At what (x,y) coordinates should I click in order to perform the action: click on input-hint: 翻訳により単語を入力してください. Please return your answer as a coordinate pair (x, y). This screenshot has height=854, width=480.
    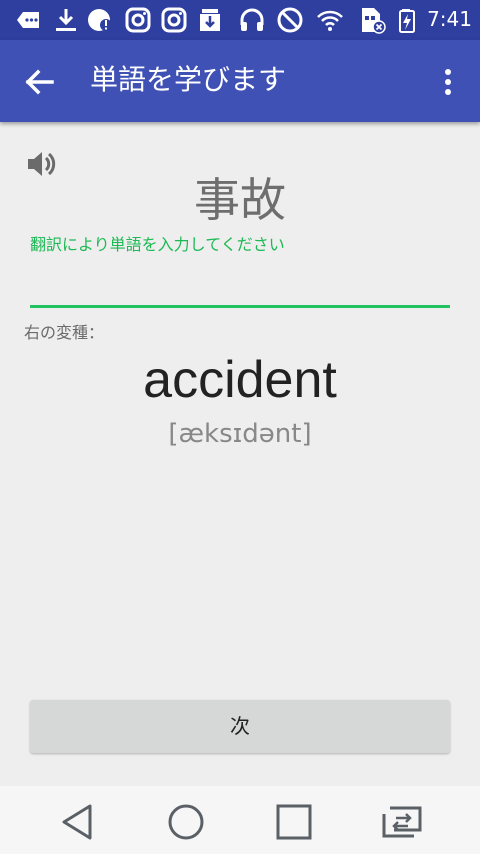
    Looking at the image, I should click on (157, 244).